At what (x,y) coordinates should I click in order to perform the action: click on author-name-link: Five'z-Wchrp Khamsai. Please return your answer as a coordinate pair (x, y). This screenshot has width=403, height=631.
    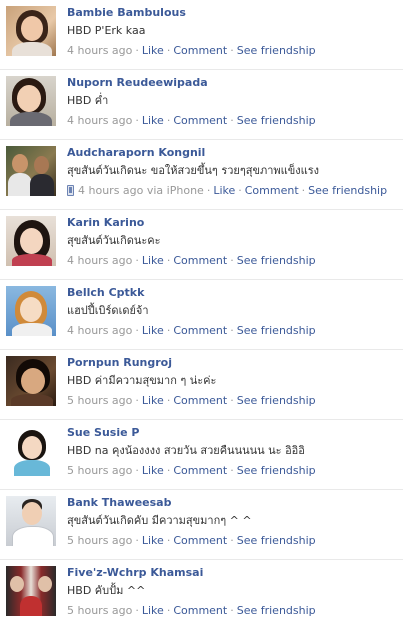
    Looking at the image, I should click on (233, 573).